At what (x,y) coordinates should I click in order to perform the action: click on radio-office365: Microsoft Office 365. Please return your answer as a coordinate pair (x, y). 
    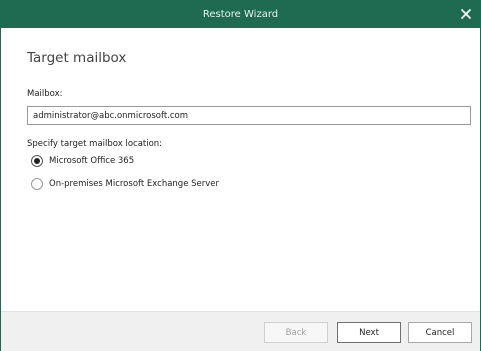
    Looking at the image, I should click on (82, 161).